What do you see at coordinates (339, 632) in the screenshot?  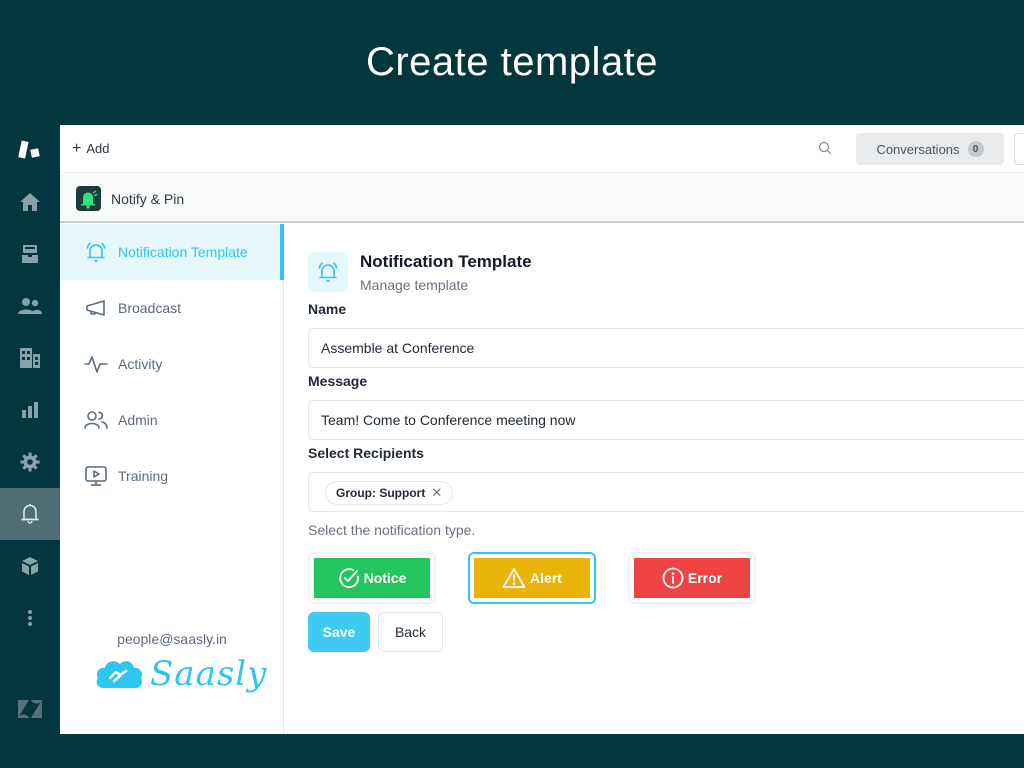 I see `save-button: Save` at bounding box center [339, 632].